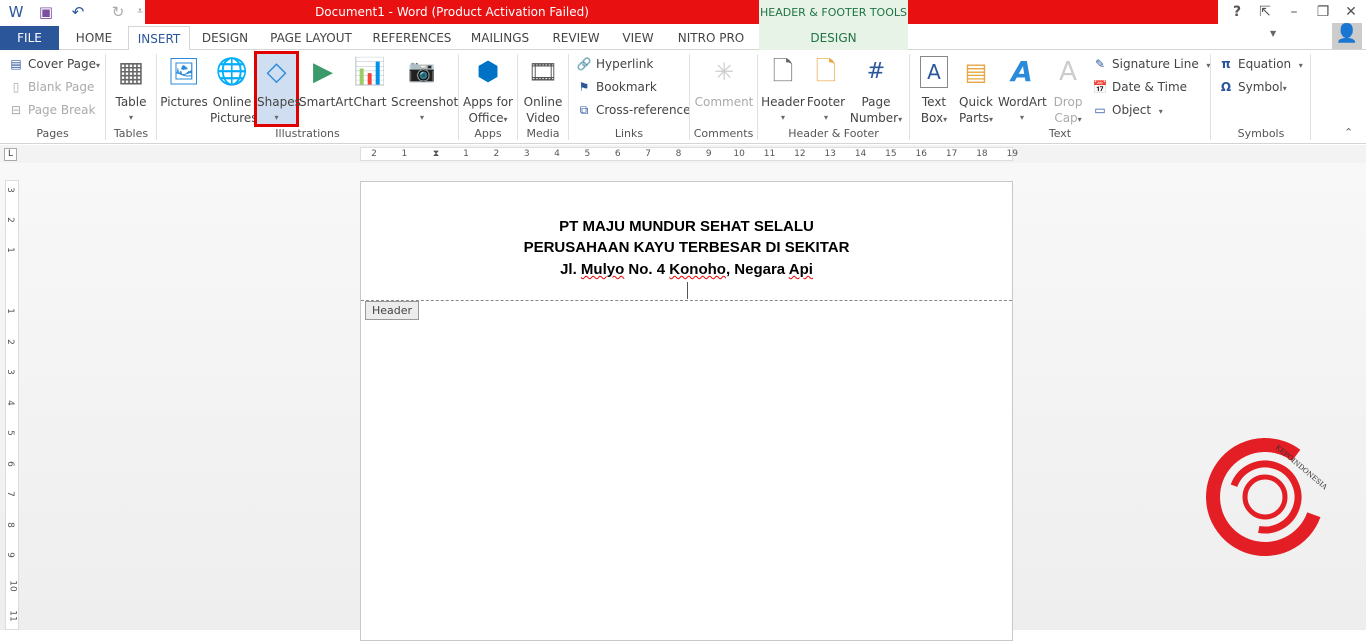 The image size is (1366, 641). I want to click on screenshot-icon: 📷, so click(422, 71).